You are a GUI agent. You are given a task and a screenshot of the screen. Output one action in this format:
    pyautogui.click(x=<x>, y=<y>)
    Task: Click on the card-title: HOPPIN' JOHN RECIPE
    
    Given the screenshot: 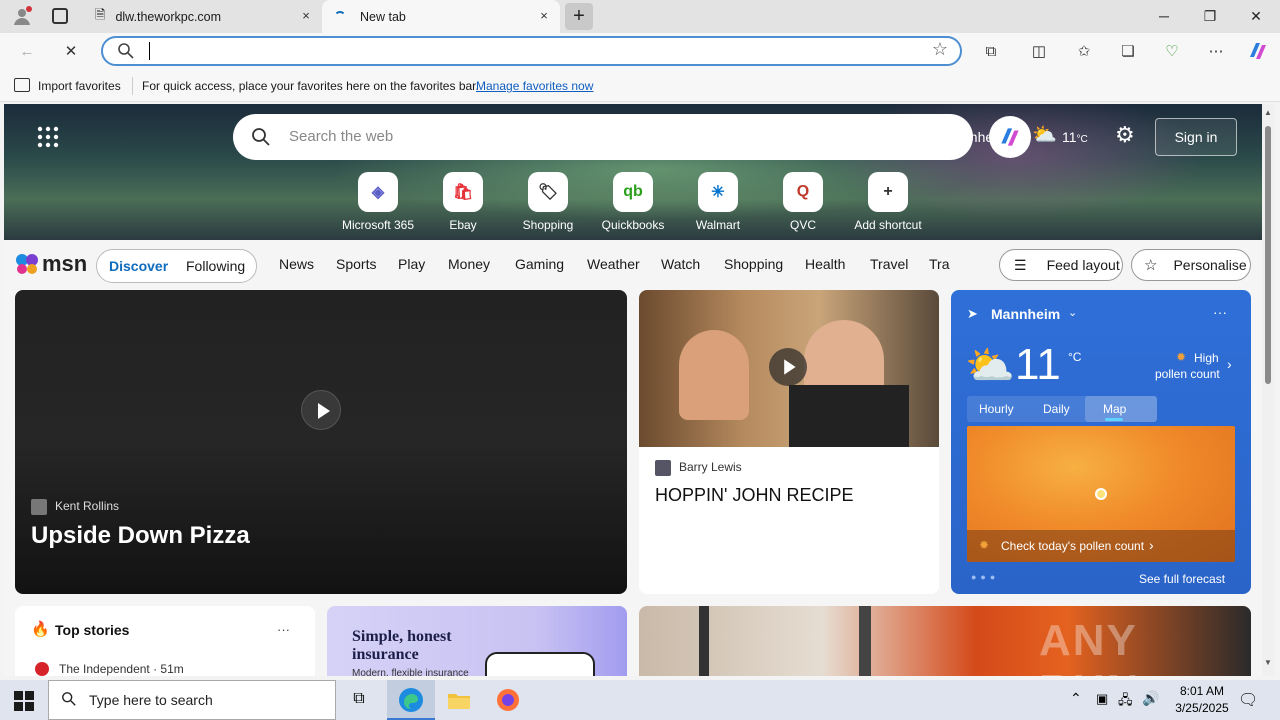 What is the action you would take?
    pyautogui.click(x=754, y=495)
    